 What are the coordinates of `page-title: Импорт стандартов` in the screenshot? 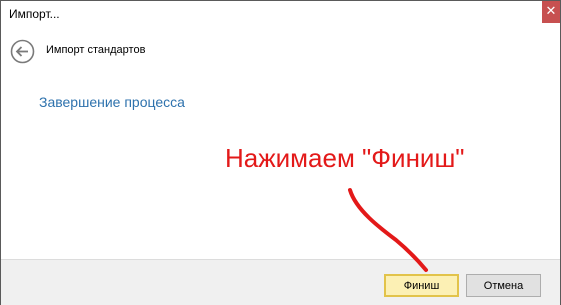 It's located at (96, 50).